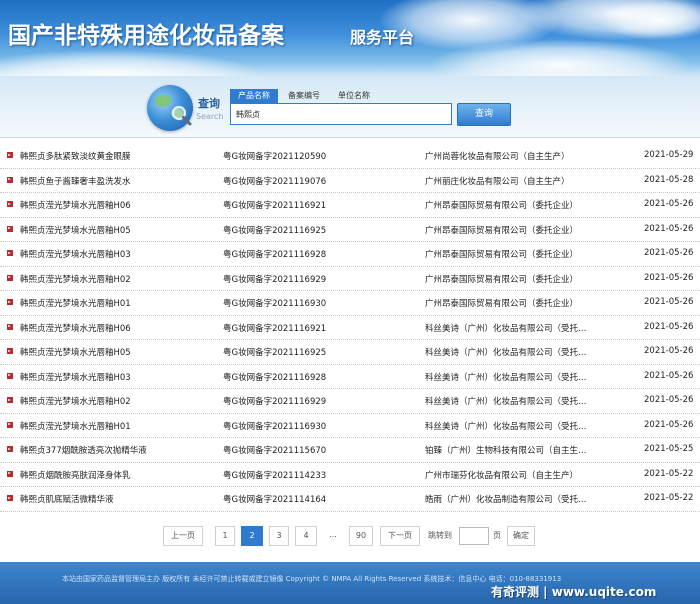 The height and width of the screenshot is (604, 700). What do you see at coordinates (669, 155) in the screenshot?
I see `record-date: 2021-05-29` at bounding box center [669, 155].